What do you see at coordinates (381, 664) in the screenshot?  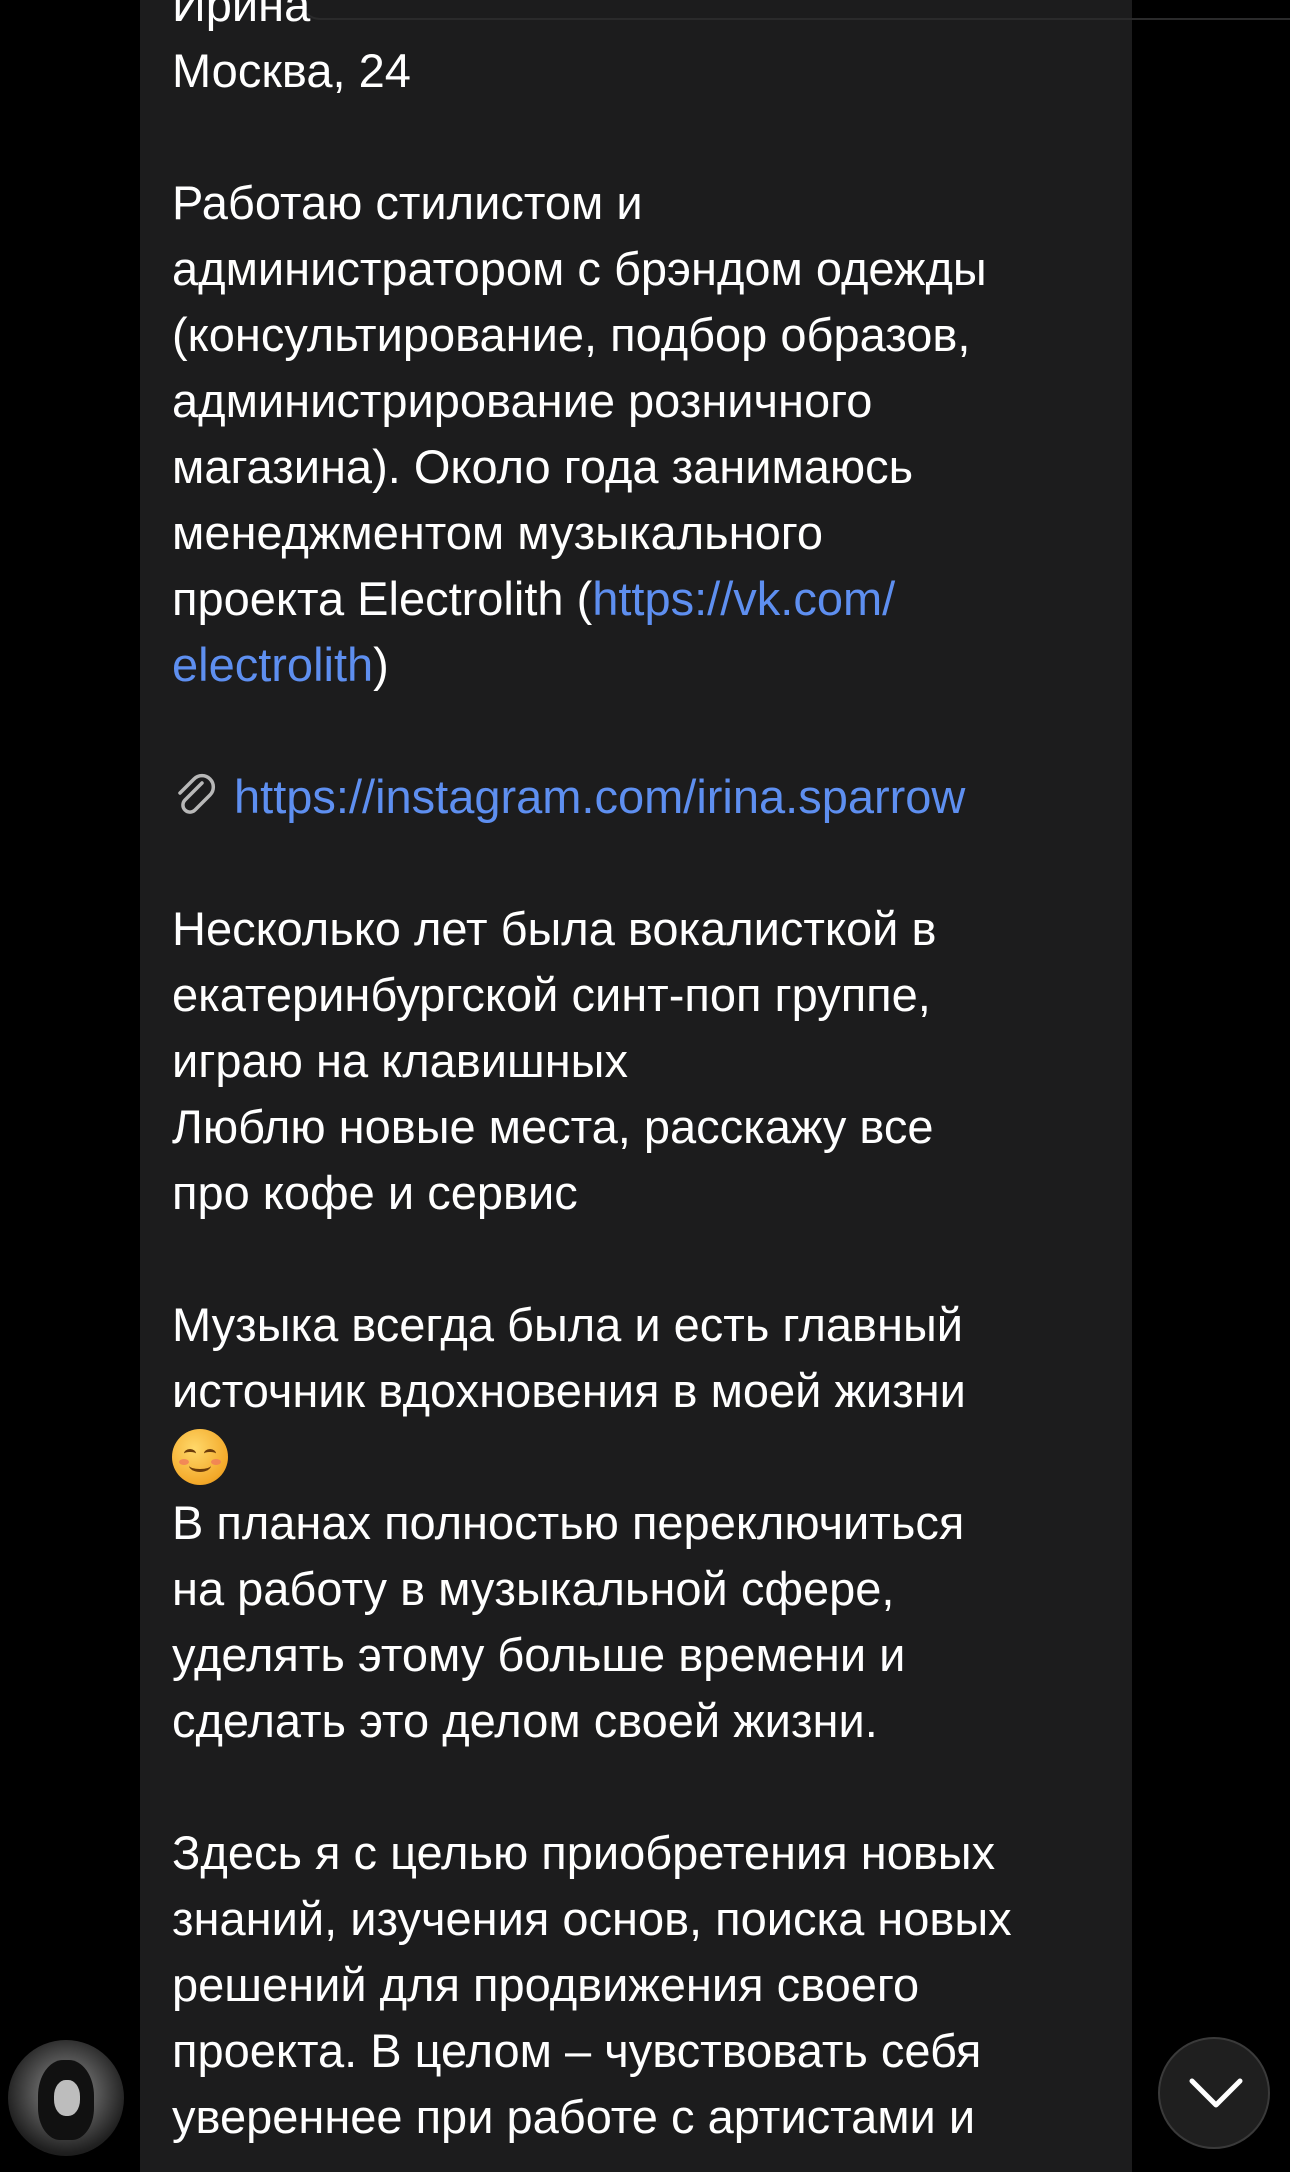 I see `closing-paren: )` at bounding box center [381, 664].